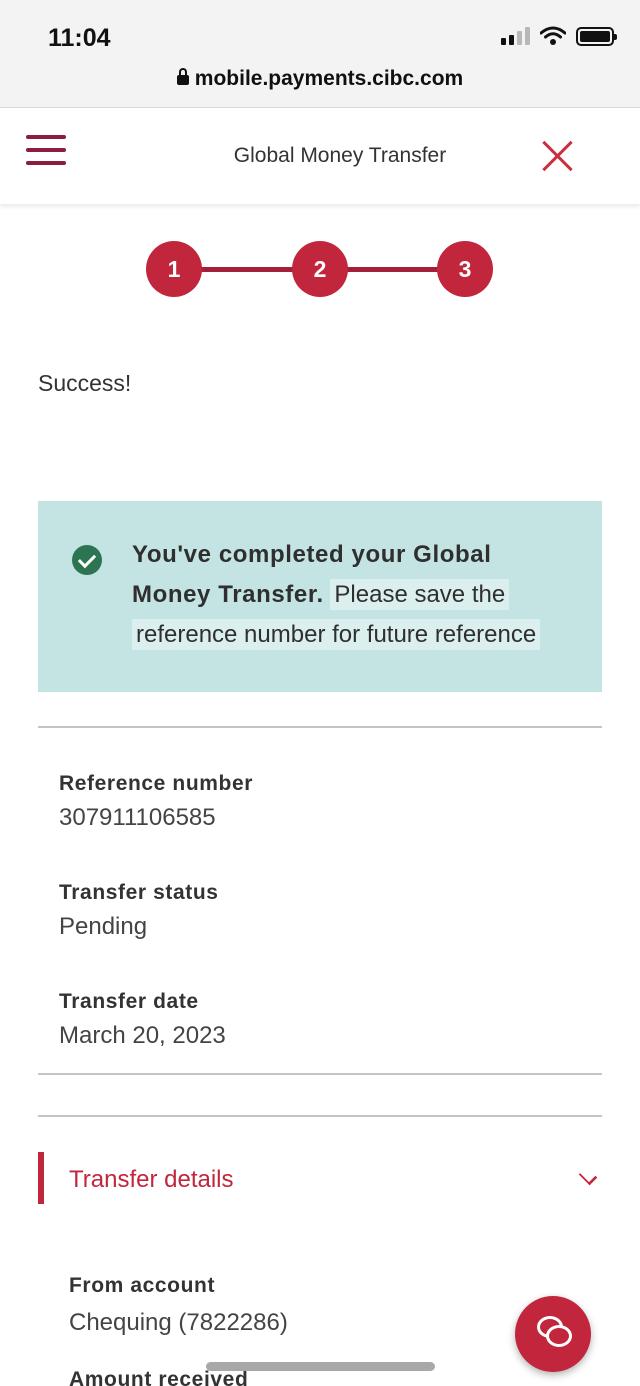 The width and height of the screenshot is (640, 1386). Describe the element at coordinates (103, 926) in the screenshot. I see `status-value: Pending` at that location.